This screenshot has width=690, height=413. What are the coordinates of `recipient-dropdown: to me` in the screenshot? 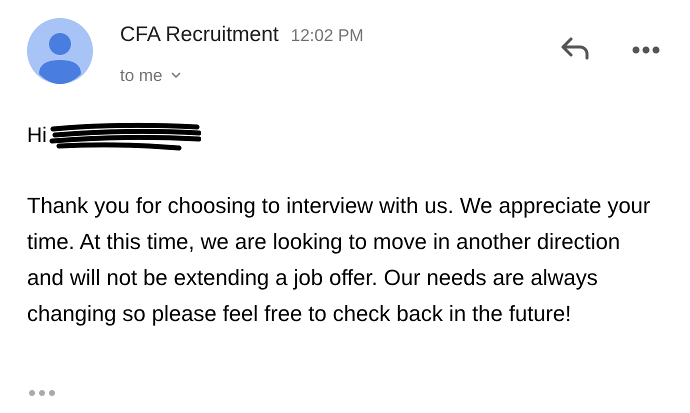 It's located at (242, 75).